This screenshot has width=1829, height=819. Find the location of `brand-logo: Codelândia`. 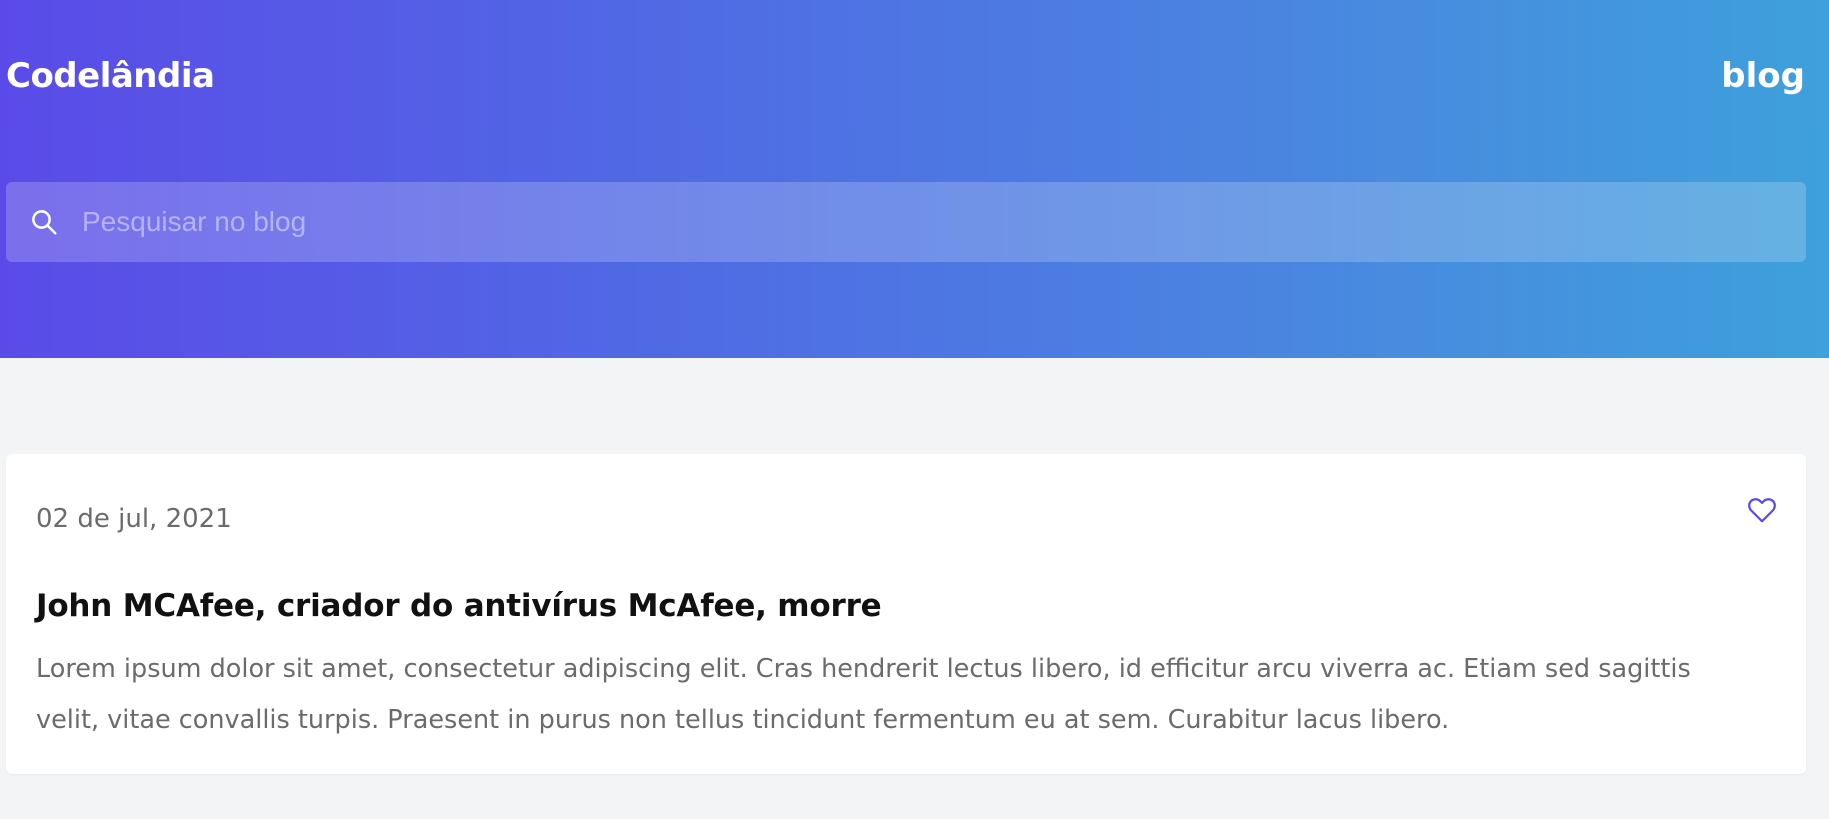

brand-logo: Codelândia is located at coordinates (110, 76).